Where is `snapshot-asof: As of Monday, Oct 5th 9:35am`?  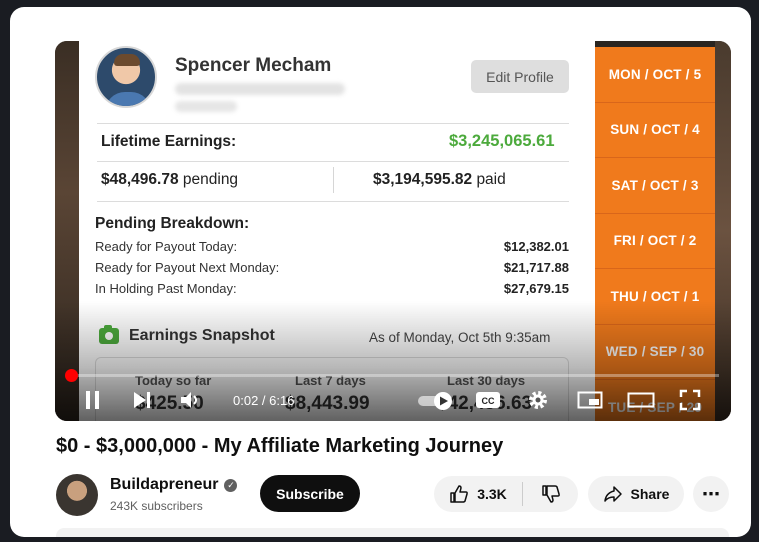 snapshot-asof: As of Monday, Oct 5th 9:35am is located at coordinates (460, 337).